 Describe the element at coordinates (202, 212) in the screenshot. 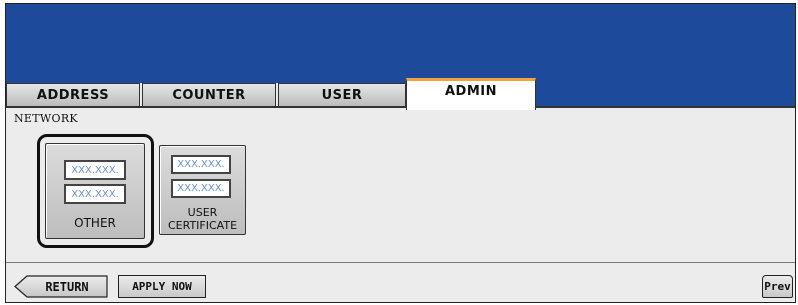

I see `user-certificate-label-line1: USER` at that location.